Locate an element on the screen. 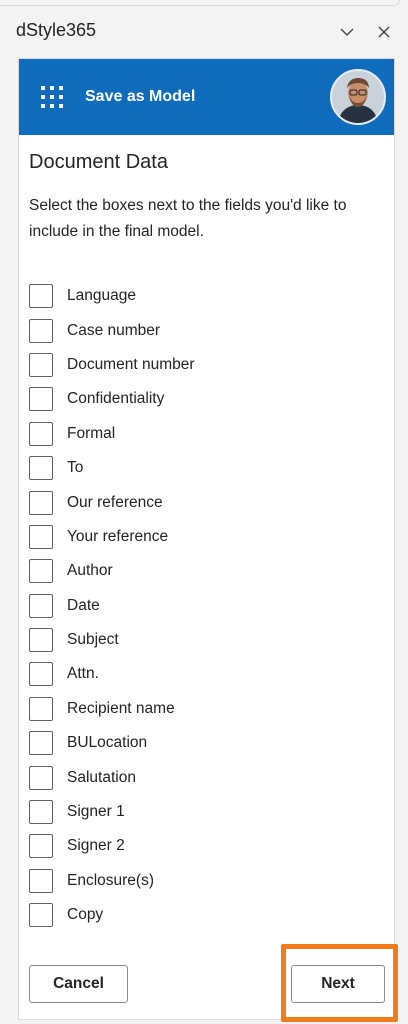  field-label: Language is located at coordinates (101, 296).